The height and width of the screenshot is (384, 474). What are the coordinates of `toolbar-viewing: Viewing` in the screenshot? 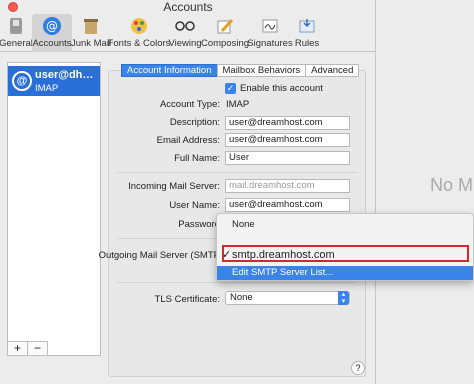 It's located at (185, 33).